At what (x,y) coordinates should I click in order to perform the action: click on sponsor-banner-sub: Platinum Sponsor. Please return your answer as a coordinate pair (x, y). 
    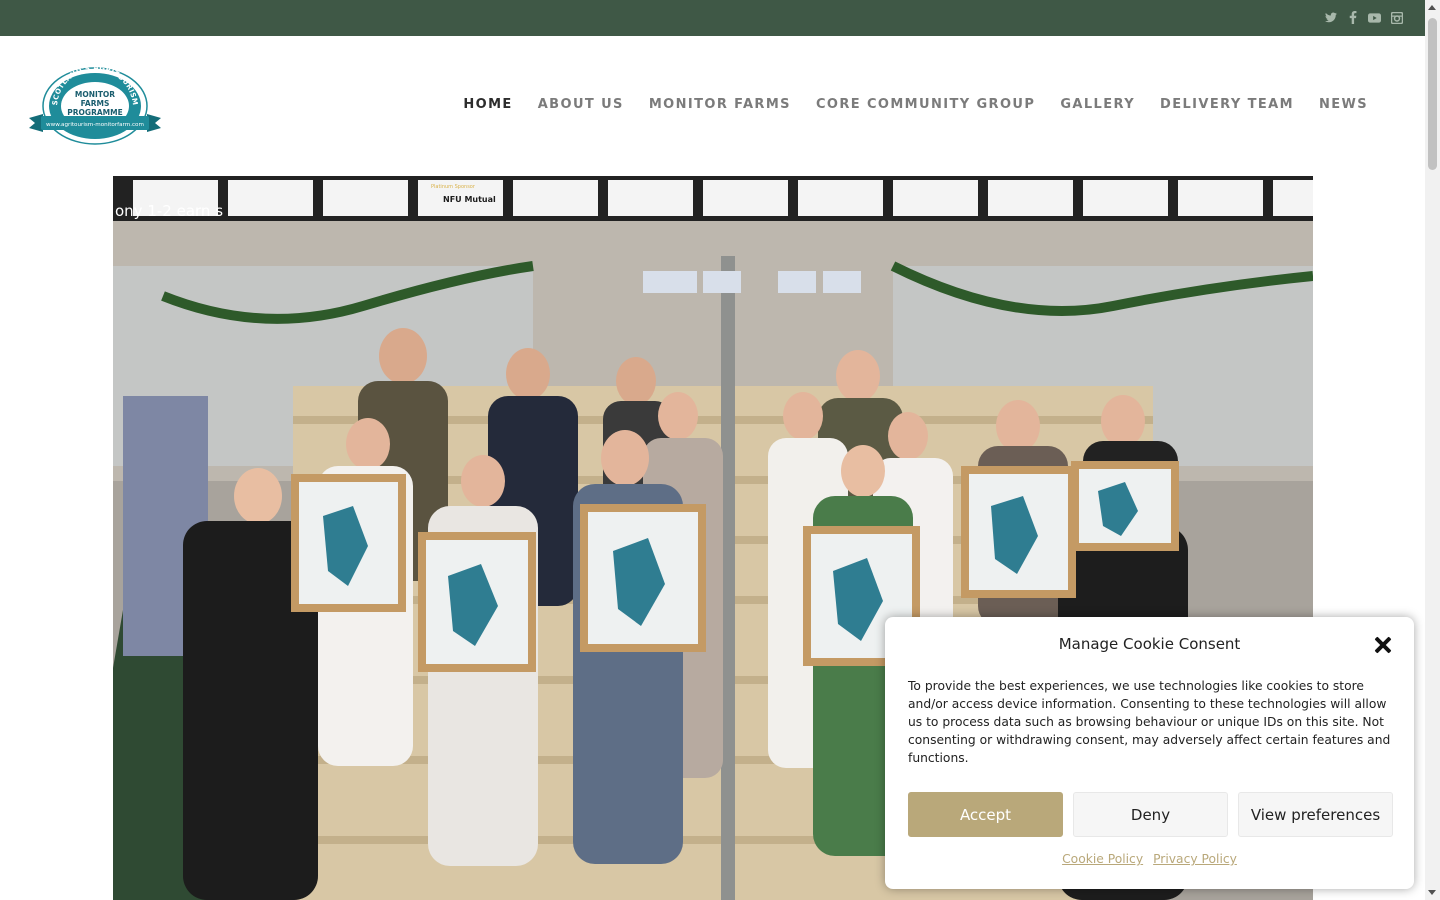
    Looking at the image, I should click on (453, 187).